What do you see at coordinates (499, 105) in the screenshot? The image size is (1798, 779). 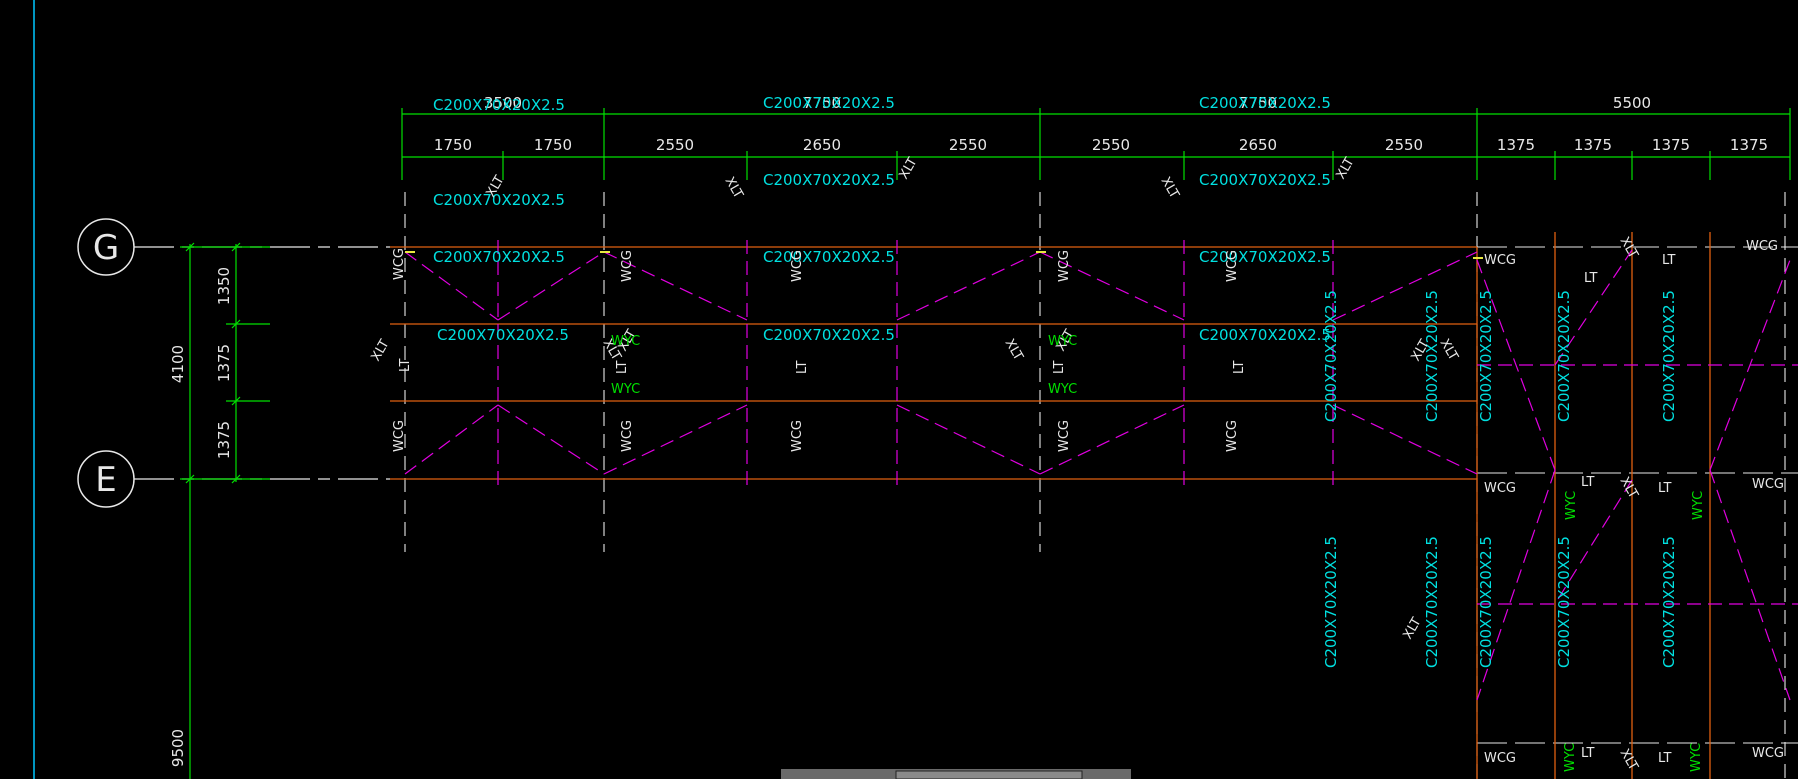 I see `sec-top-a: C200X70X20X2.5` at bounding box center [499, 105].